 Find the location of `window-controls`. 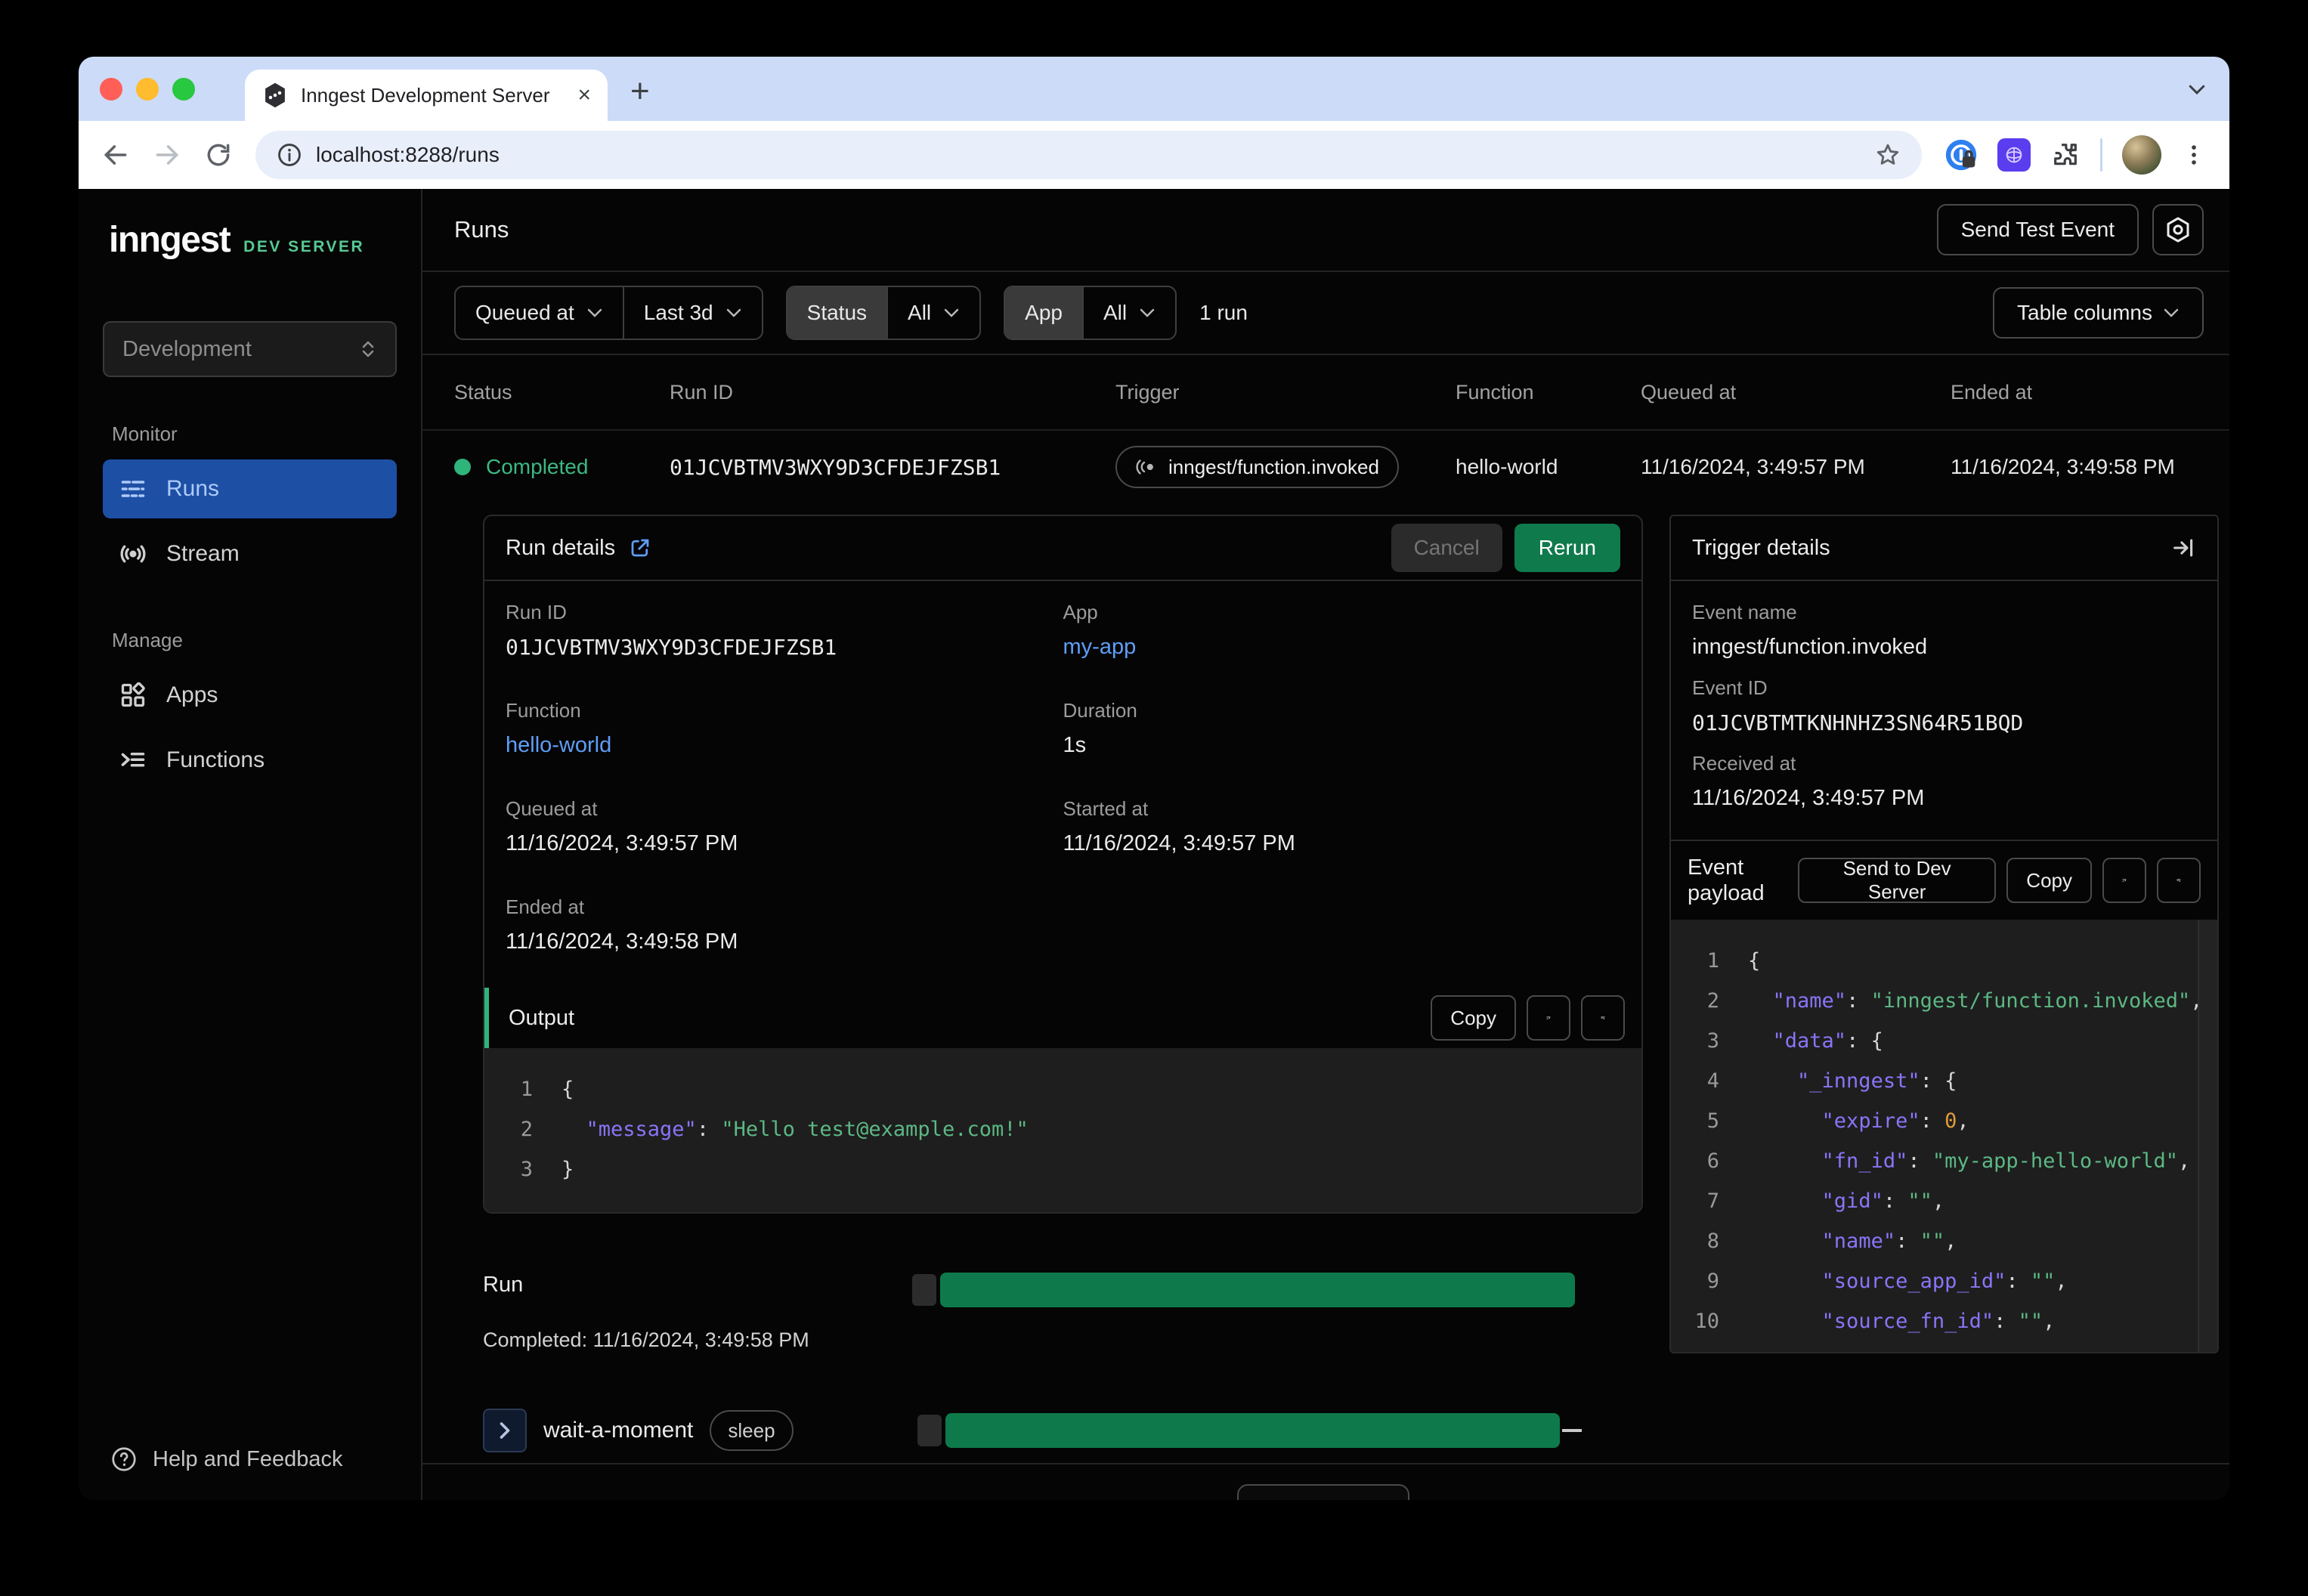

window-controls is located at coordinates (147, 89).